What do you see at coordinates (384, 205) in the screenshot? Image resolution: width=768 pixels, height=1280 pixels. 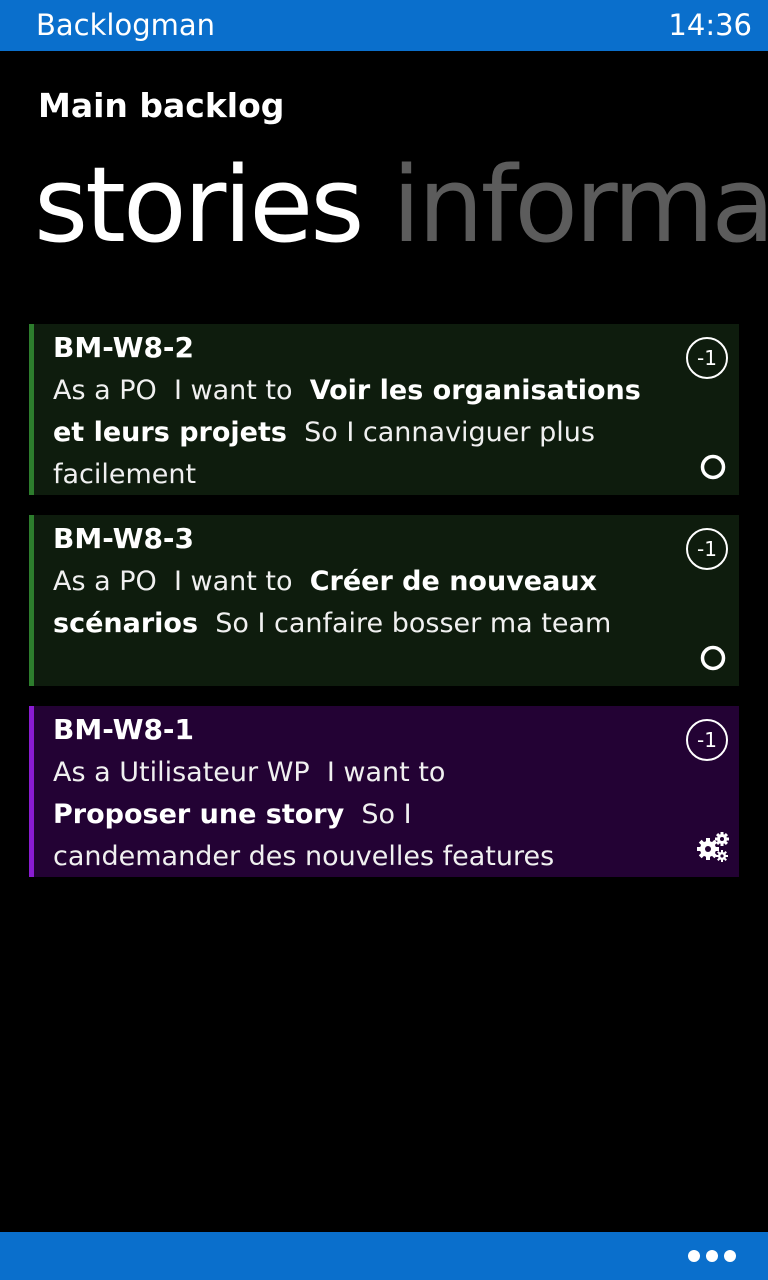 I see `pivot-header: stories informa` at bounding box center [384, 205].